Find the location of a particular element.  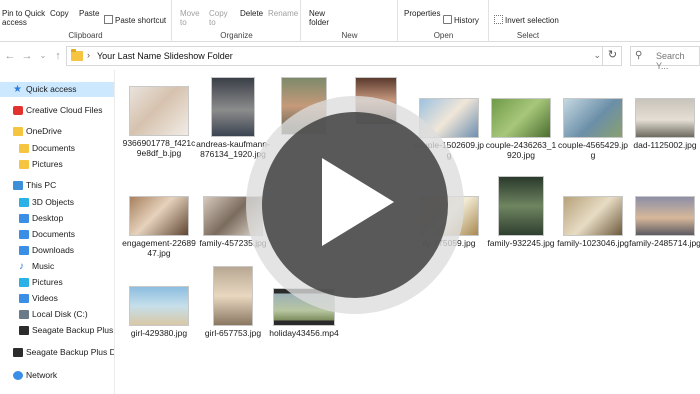

creative-cloud-icon is located at coordinates (18, 110).